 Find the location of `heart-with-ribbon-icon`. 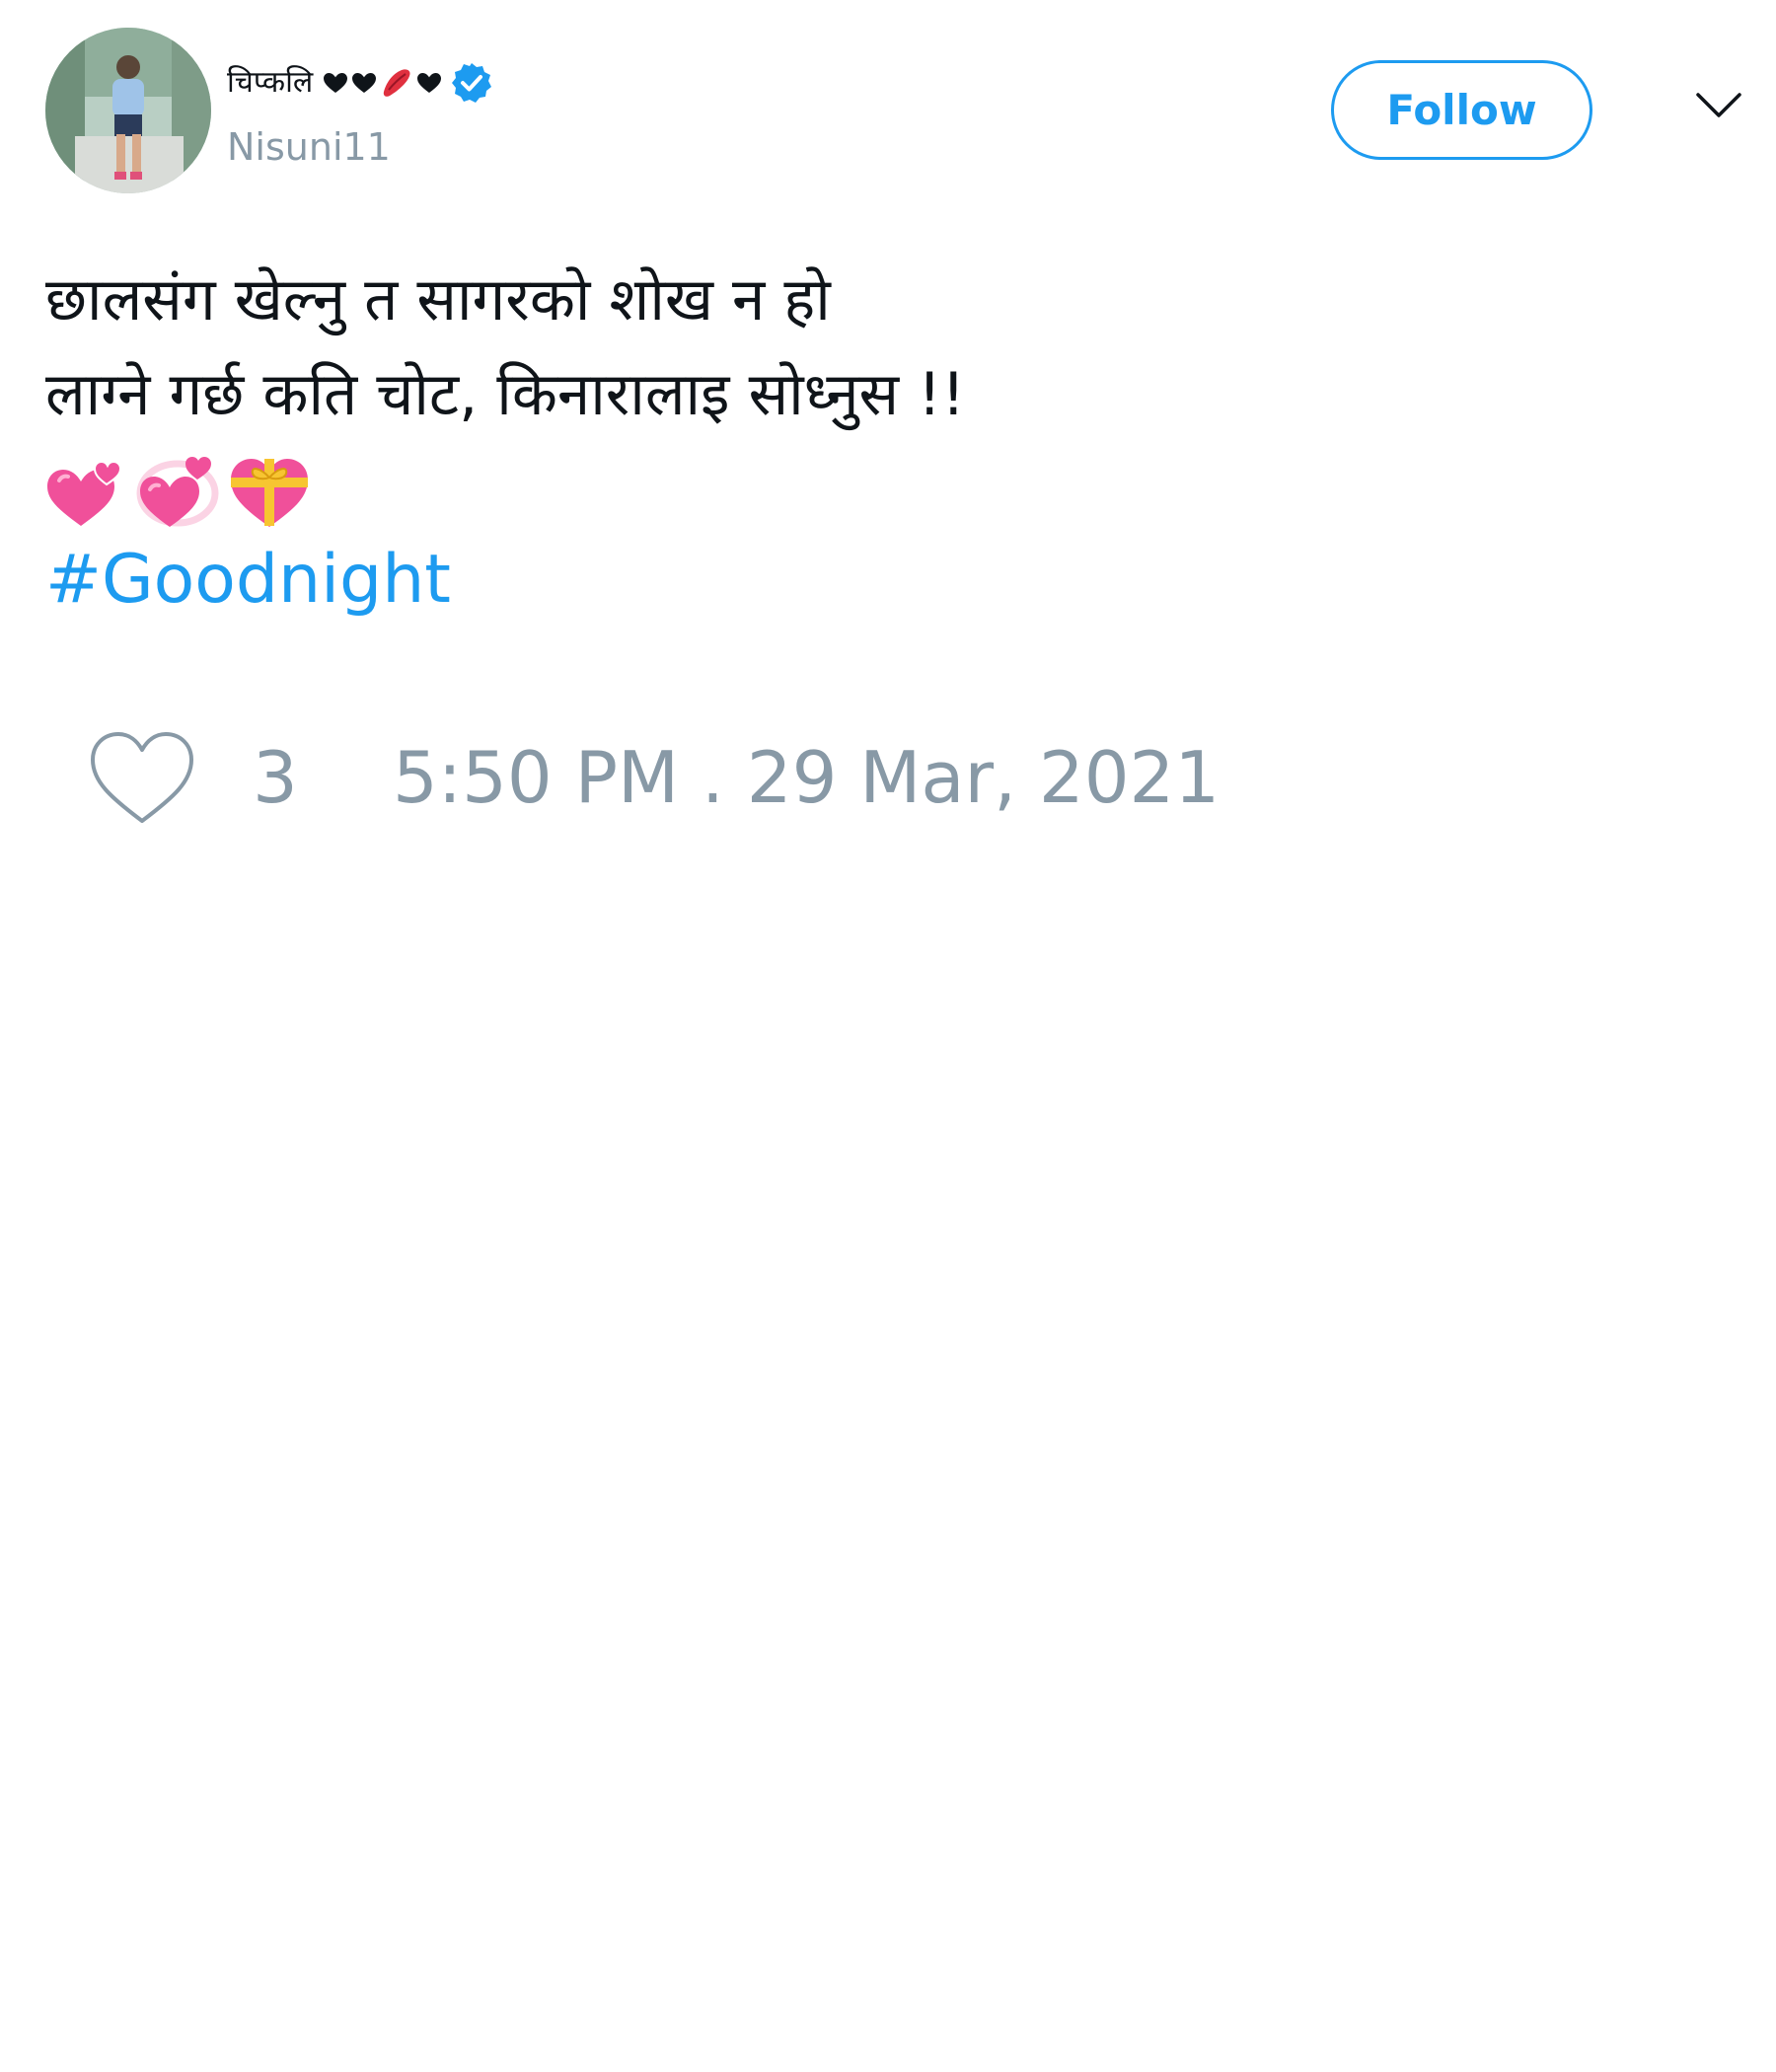

heart-with-ribbon-icon is located at coordinates (270, 493).